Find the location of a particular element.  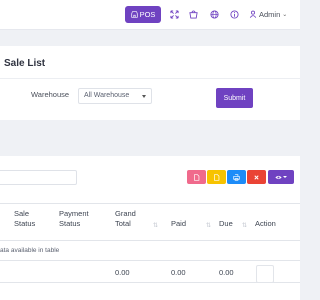

pos-label: POS is located at coordinates (147, 14).